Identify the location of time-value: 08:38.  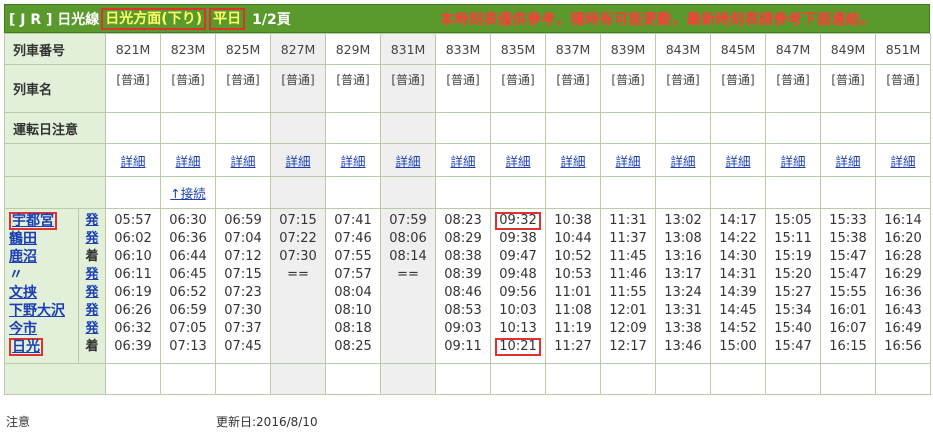
(463, 256).